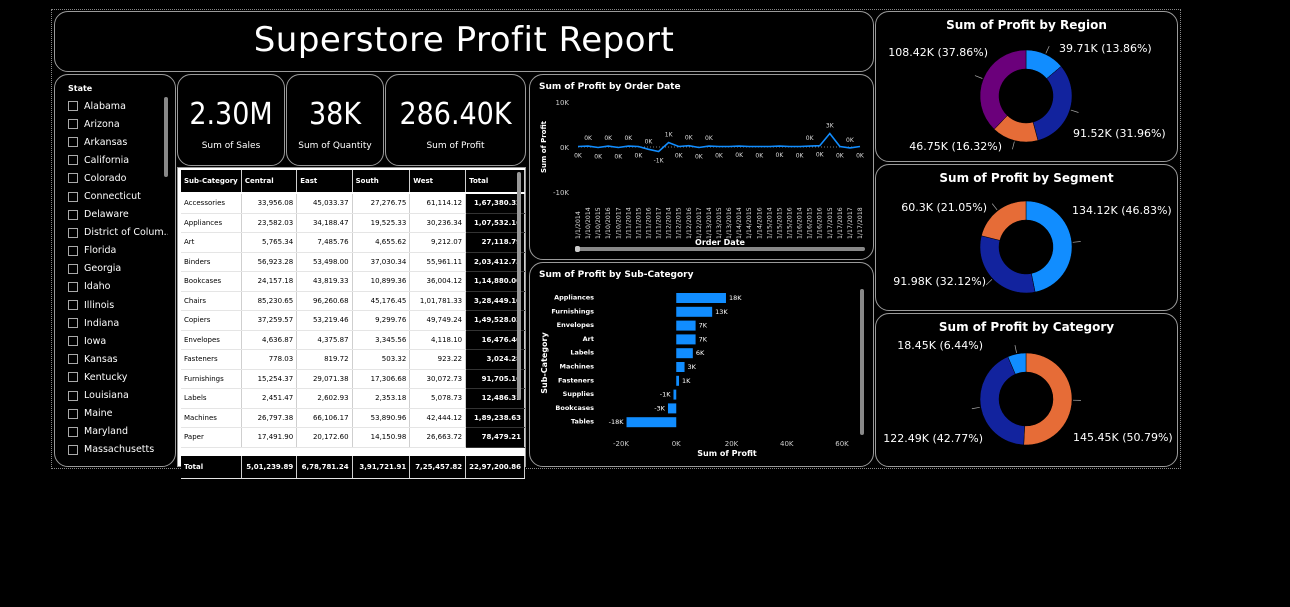 The width and height of the screenshot is (1290, 607). I want to click on scroll-handle, so click(577, 249).